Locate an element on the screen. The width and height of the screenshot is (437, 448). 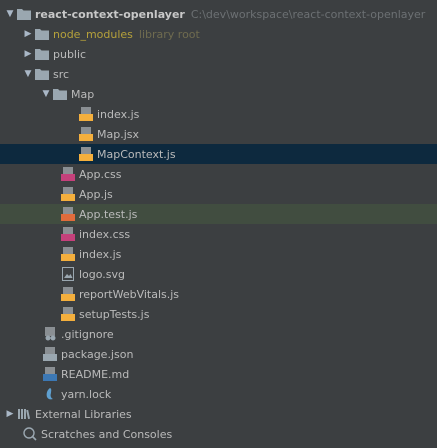
file-label: reportWebVitals.js is located at coordinates (129, 294).